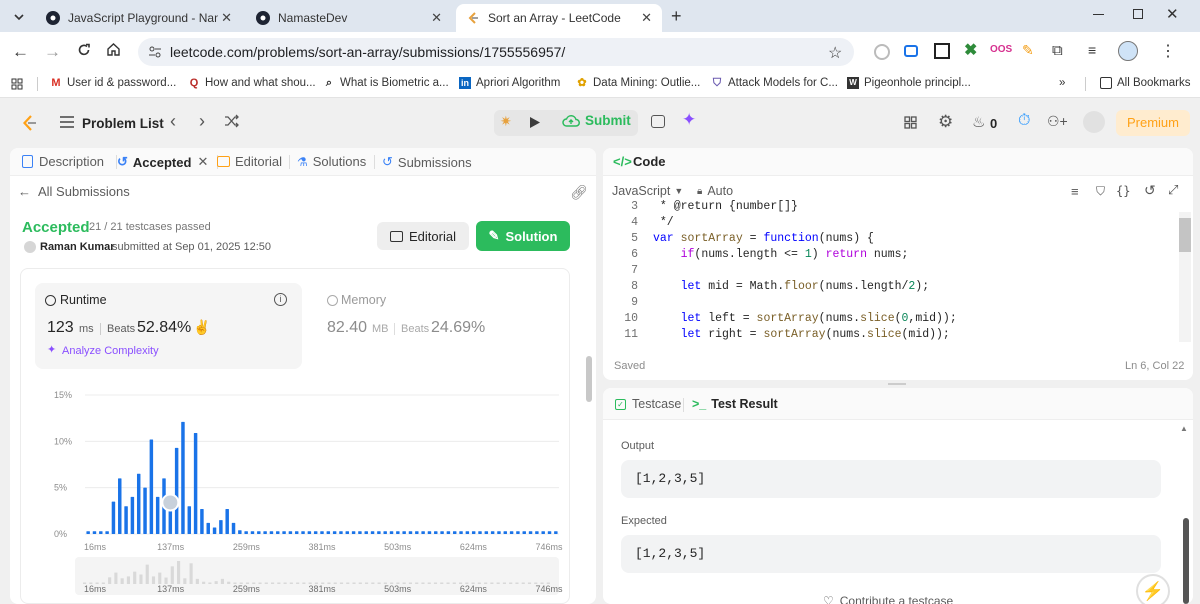 The height and width of the screenshot is (604, 1200). I want to click on user-avatar, so click(1094, 122).